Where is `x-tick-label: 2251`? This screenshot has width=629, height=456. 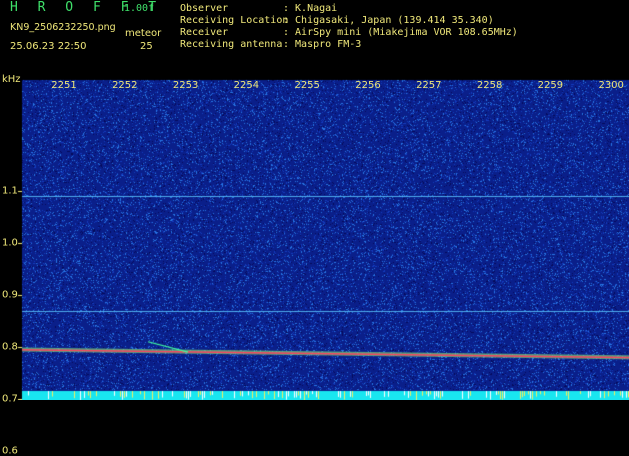
x-tick-label: 2251 is located at coordinates (64, 85).